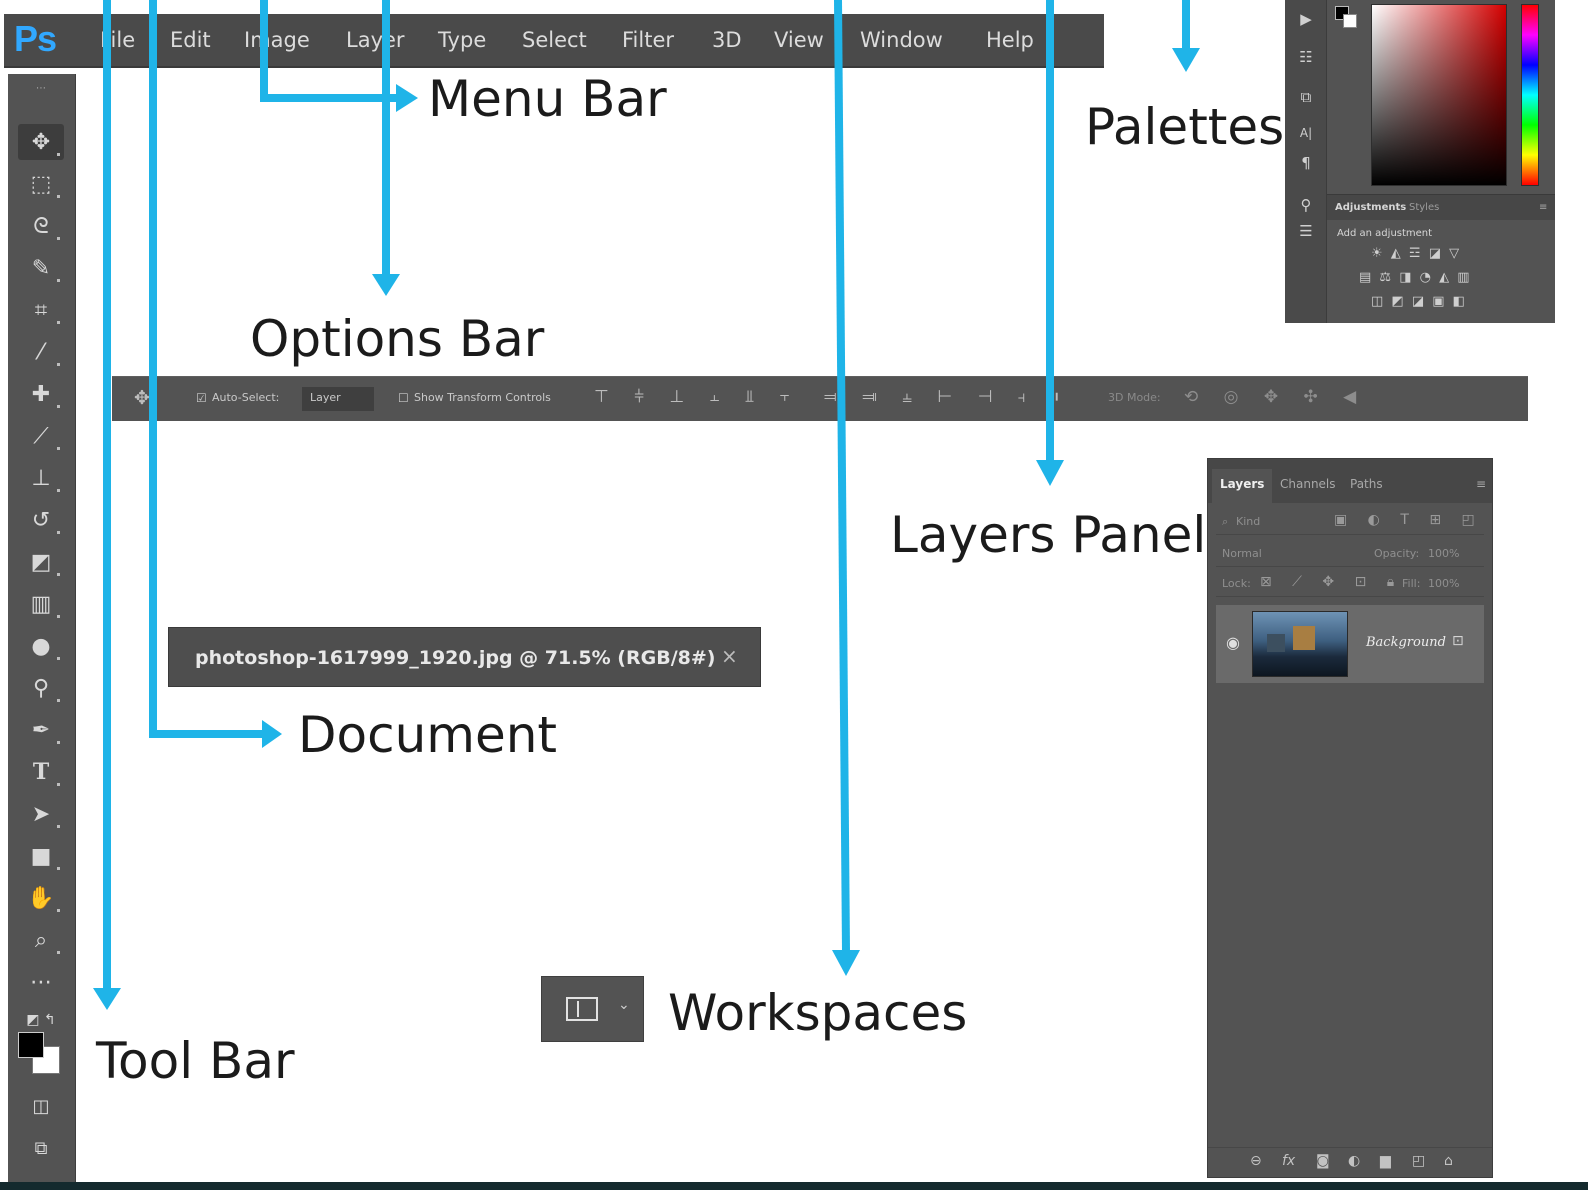  What do you see at coordinates (1530, 95) in the screenshot?
I see `hue-slider` at bounding box center [1530, 95].